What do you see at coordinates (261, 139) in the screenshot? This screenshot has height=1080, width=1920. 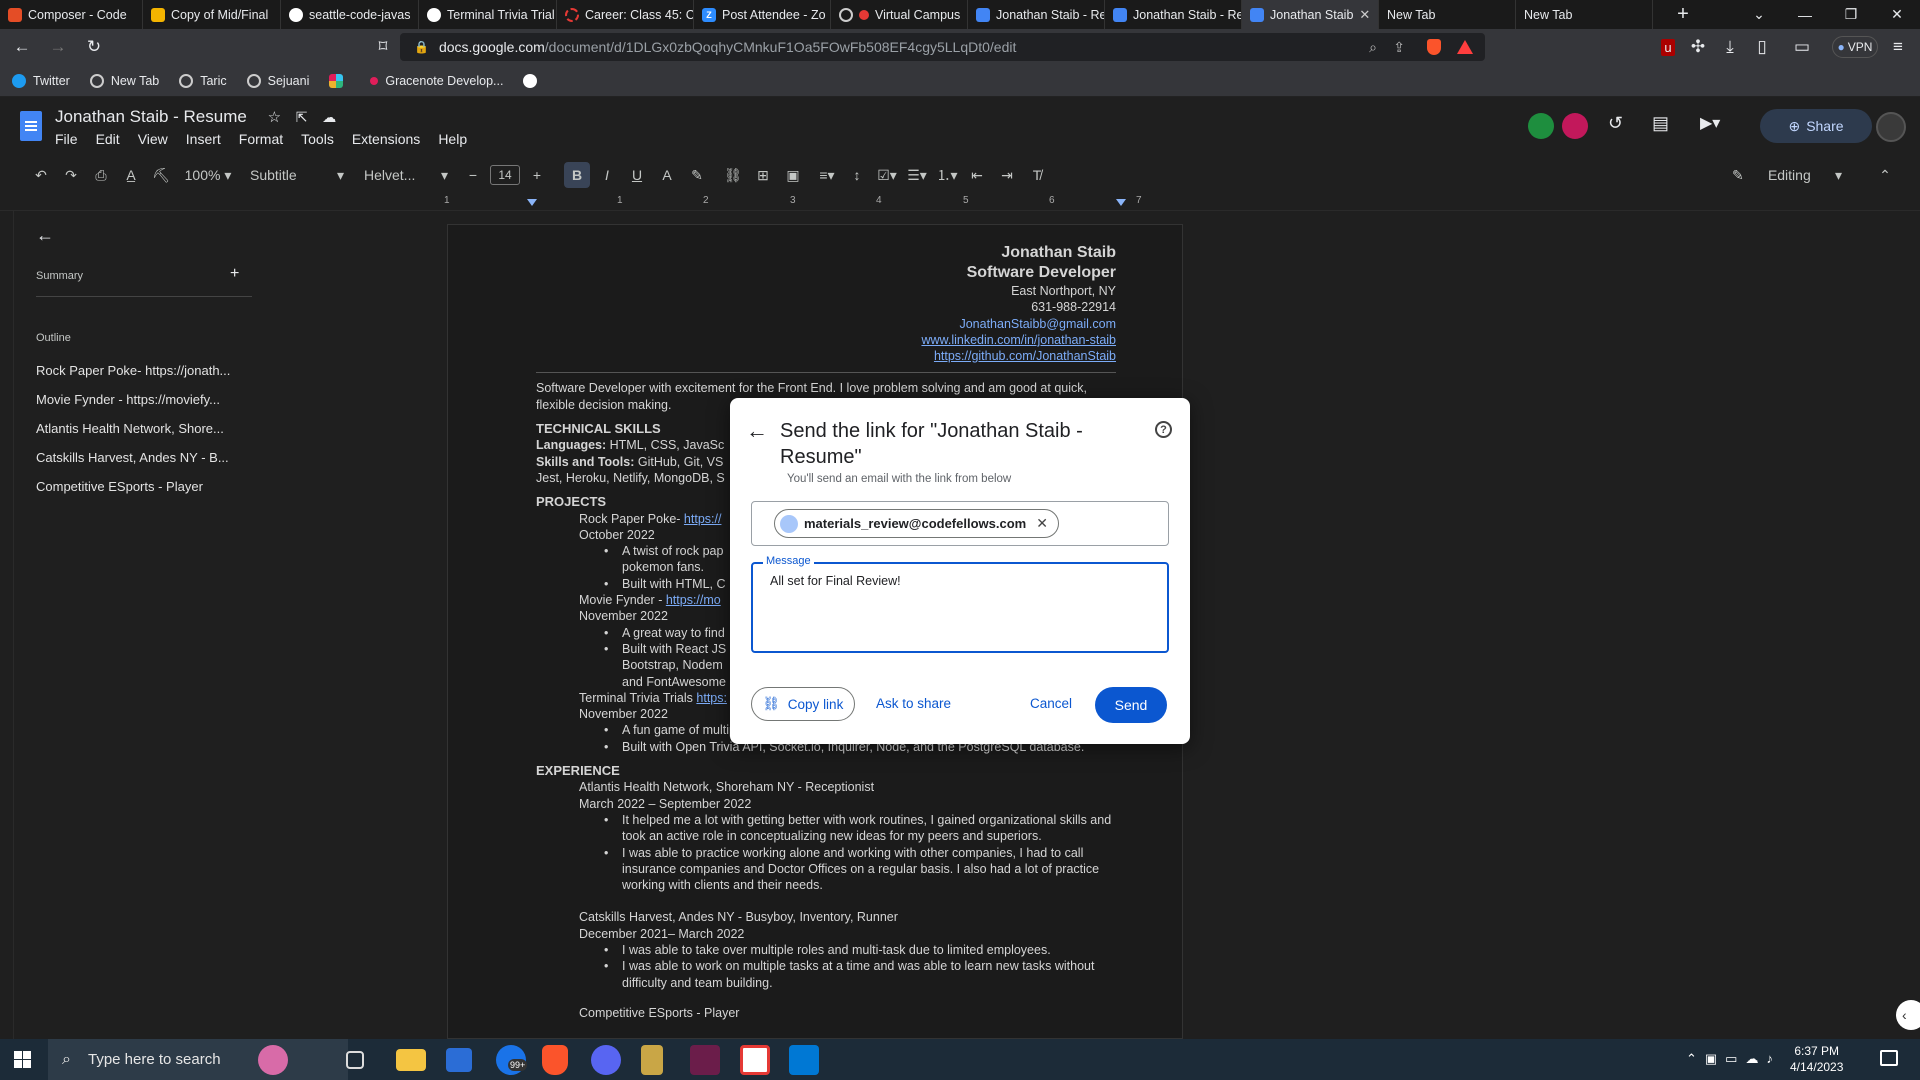 I see `menu-format: Format` at bounding box center [261, 139].